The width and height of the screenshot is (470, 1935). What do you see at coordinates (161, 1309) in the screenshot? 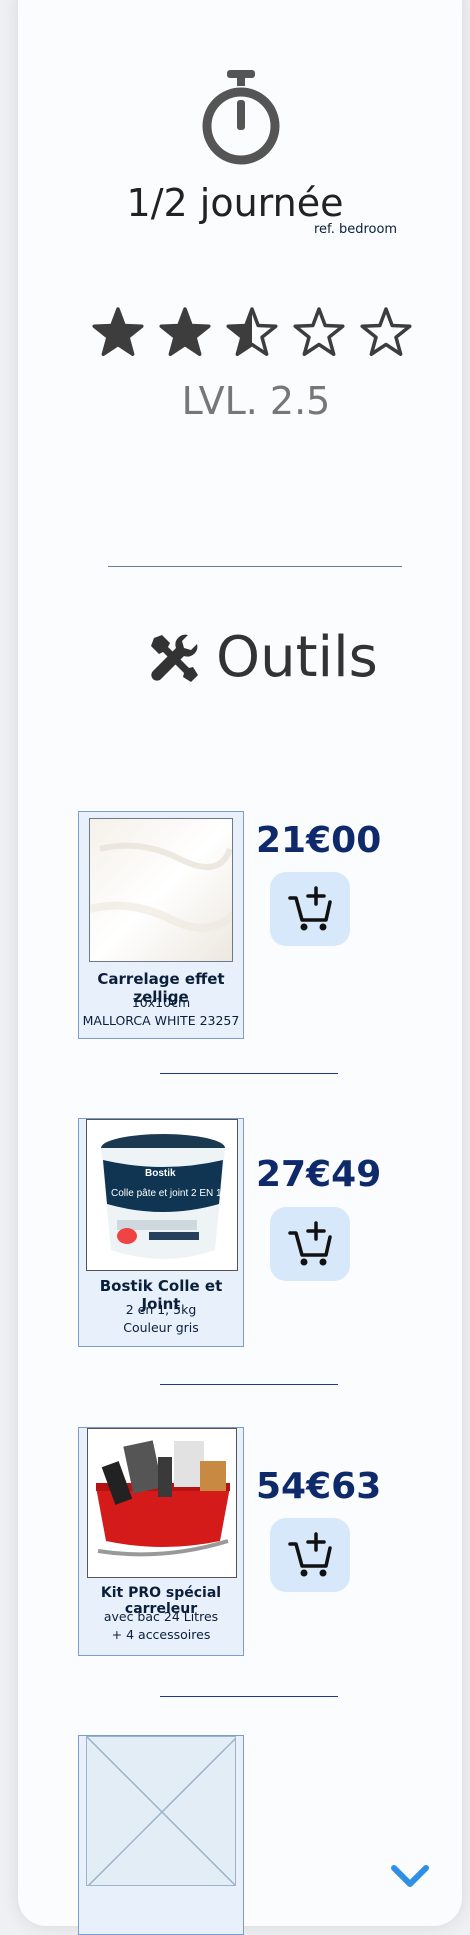
I see `product-detail: 2 en 1, 5kg` at bounding box center [161, 1309].